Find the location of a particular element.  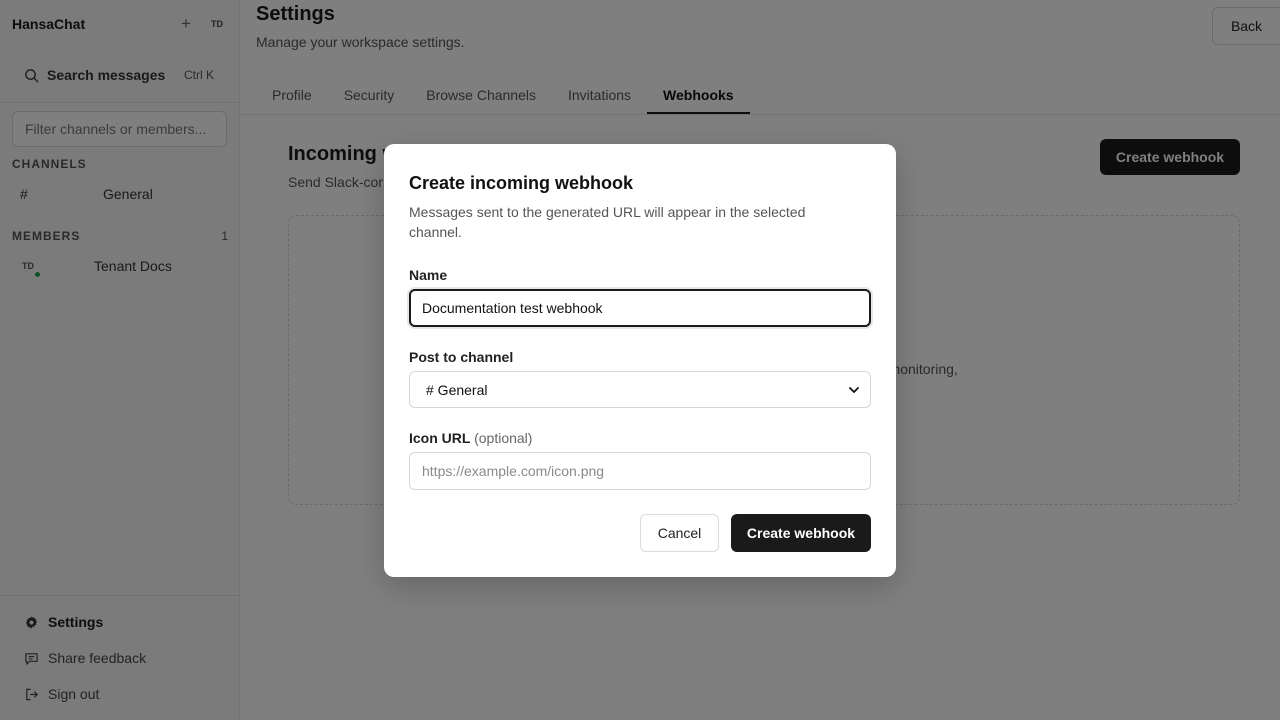

submit-create-webhook-button: Create webhook is located at coordinates (801, 533).